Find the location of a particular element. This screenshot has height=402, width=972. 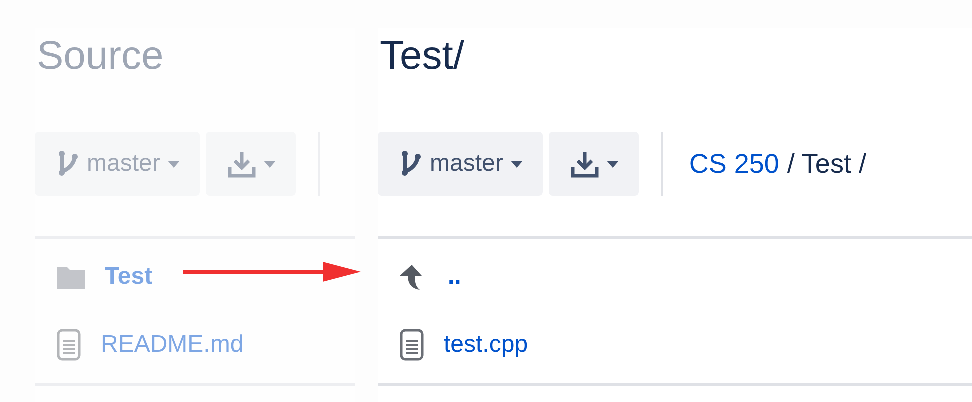

folder-icon is located at coordinates (71, 277).